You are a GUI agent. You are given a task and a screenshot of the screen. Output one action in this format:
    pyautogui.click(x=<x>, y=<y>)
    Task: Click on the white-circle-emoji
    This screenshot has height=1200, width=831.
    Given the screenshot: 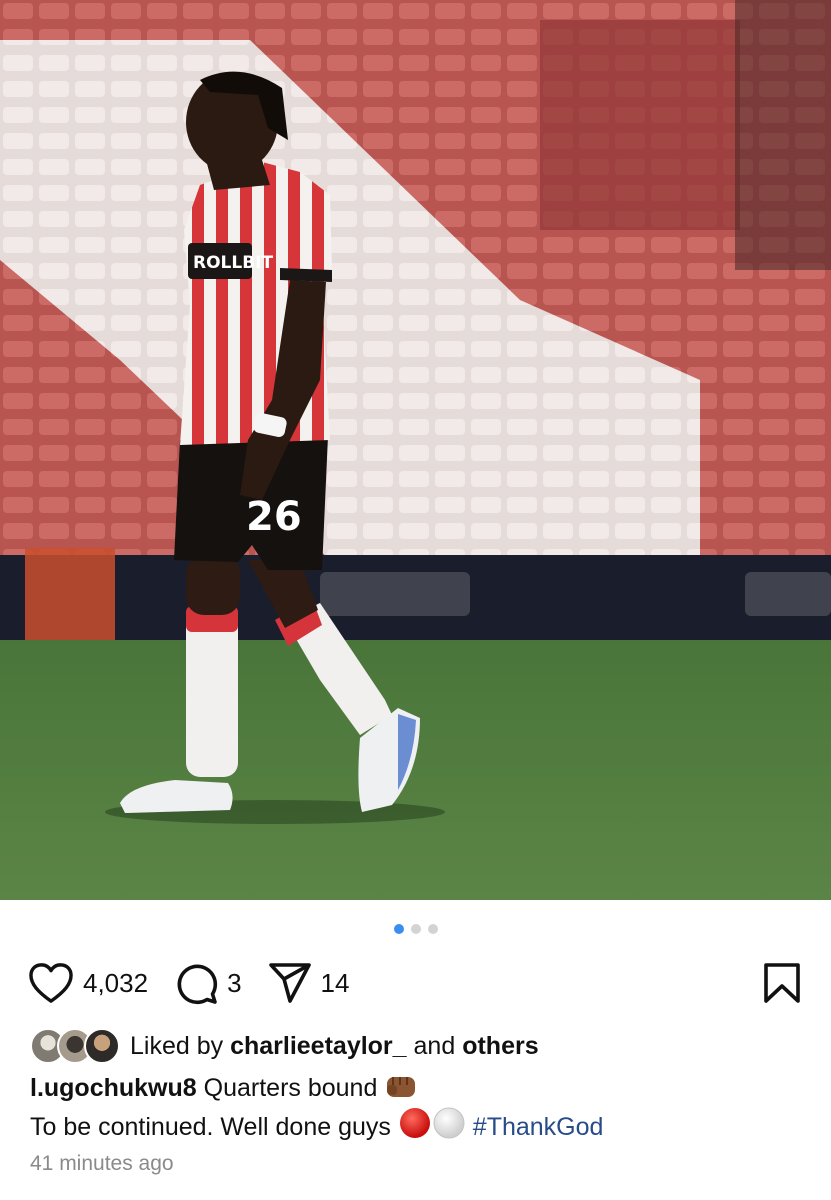 What is the action you would take?
    pyautogui.click(x=449, y=1123)
    